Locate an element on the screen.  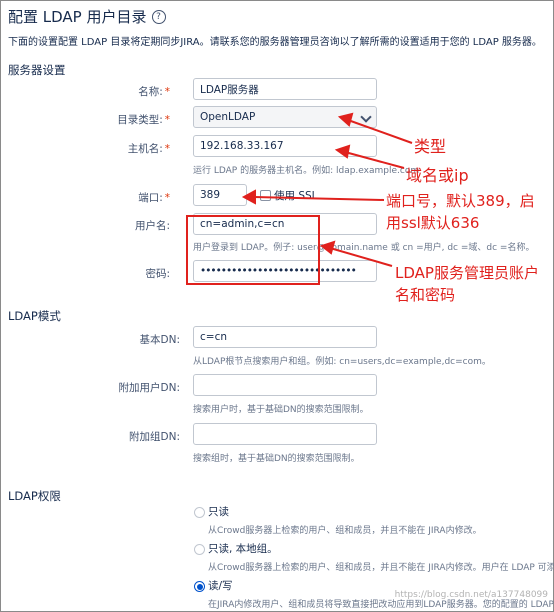
annotation-type: 类型 is located at coordinates (430, 146).